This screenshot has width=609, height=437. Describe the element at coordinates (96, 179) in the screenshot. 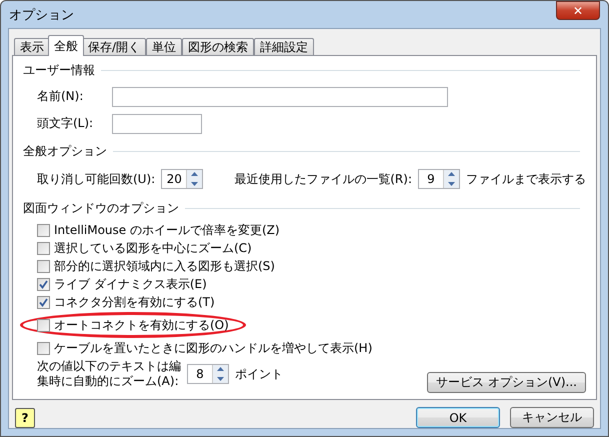

I see `field-label: 取り消し可能回数(U):` at that location.